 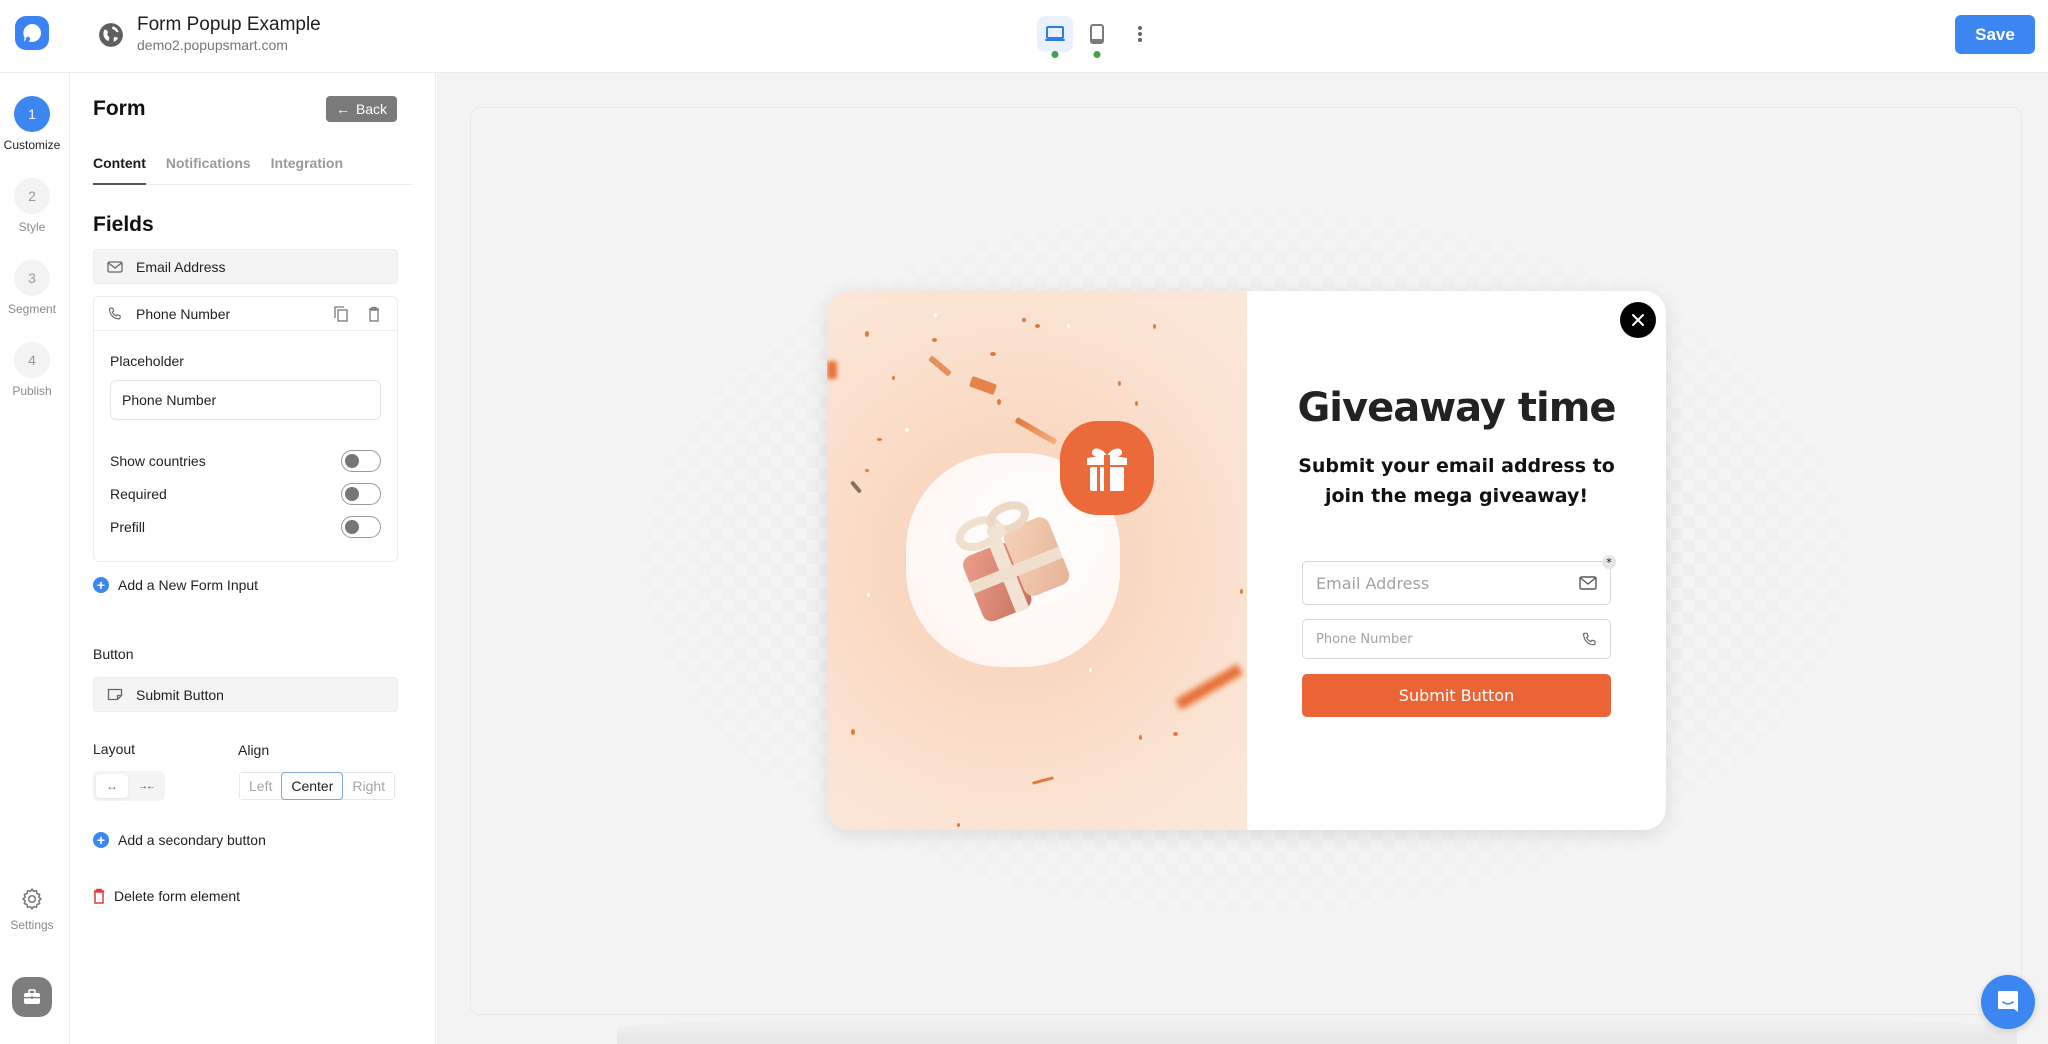 What do you see at coordinates (177, 896) in the screenshot?
I see `delete-label: Delete form element` at bounding box center [177, 896].